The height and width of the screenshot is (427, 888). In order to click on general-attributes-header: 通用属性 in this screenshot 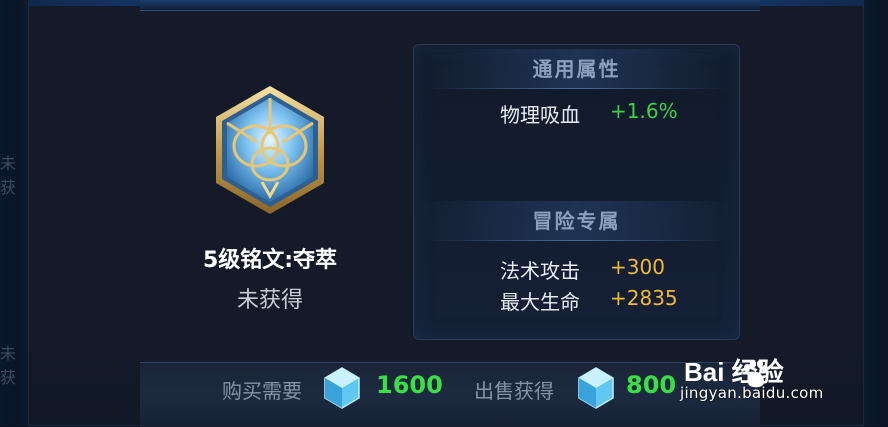, I will do `click(576, 69)`.